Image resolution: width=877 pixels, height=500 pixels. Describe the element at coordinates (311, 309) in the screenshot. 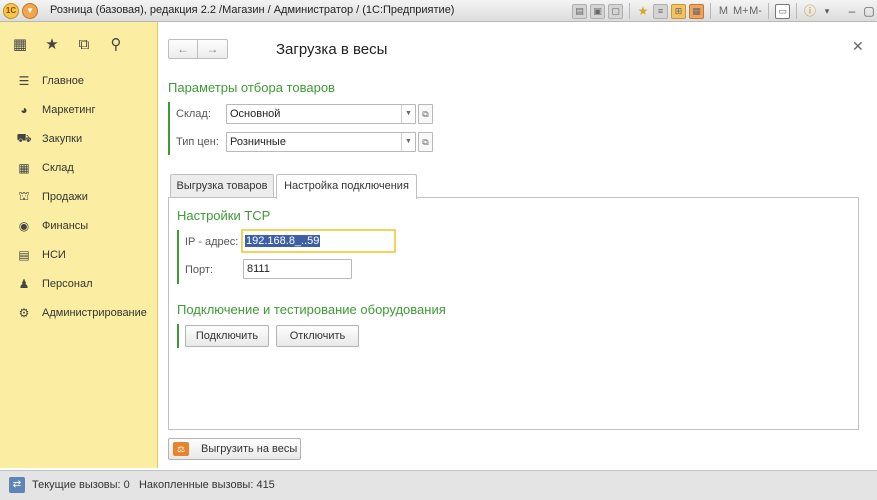

I see `connection-section-title: Подключение и тестирование оборудования` at that location.